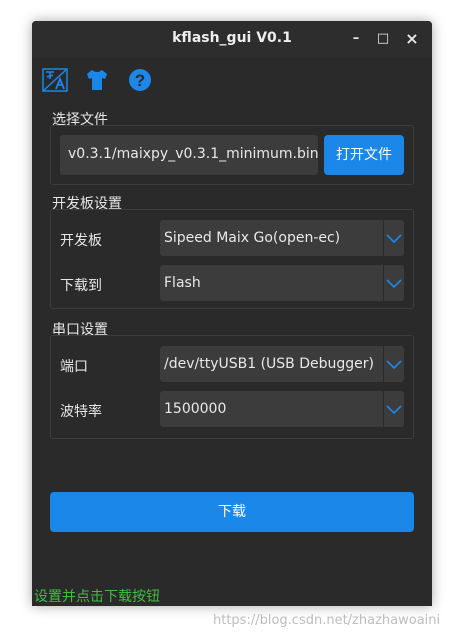 This screenshot has height=641, width=471. What do you see at coordinates (364, 155) in the screenshot?
I see `open-file-button: 打开文件` at bounding box center [364, 155].